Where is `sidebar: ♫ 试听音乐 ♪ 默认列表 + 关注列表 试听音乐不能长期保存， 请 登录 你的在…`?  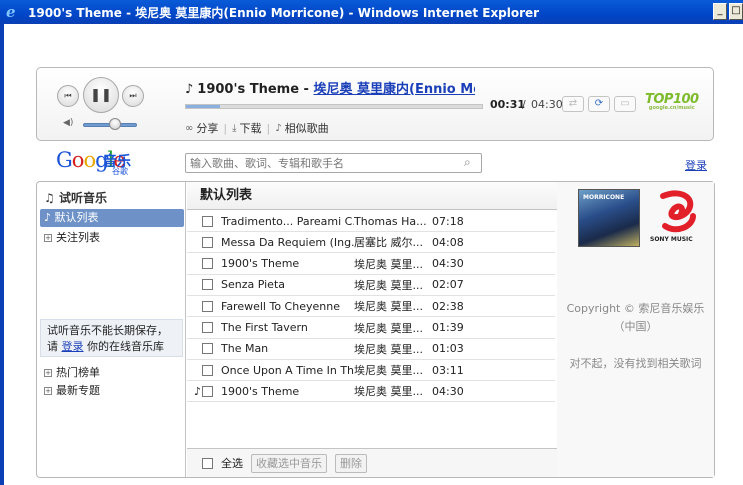
sidebar: ♫ 试听音乐 ♪ 默认列表 + 关注列表 试听音乐不能长期保存， 请 登录 你的在… is located at coordinates (111, 329).